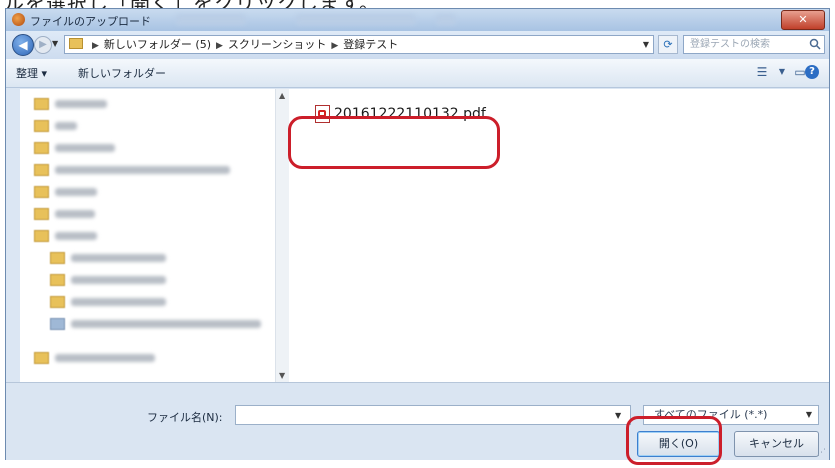  I want to click on file-type-value: すべてのファイル (*.*), so click(711, 414).